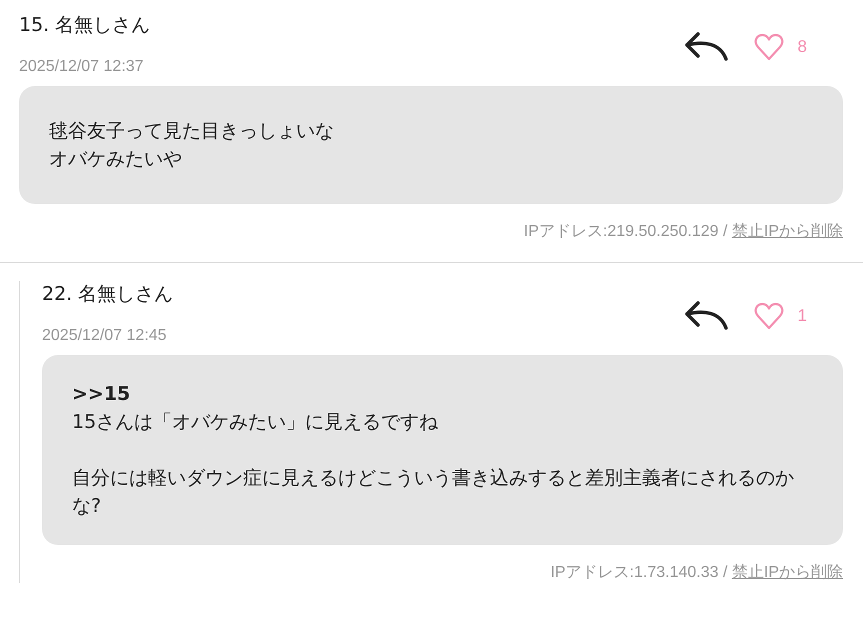  I want to click on post-text: 15さんは「オバケみたい」に見えるですね, so click(256, 422).